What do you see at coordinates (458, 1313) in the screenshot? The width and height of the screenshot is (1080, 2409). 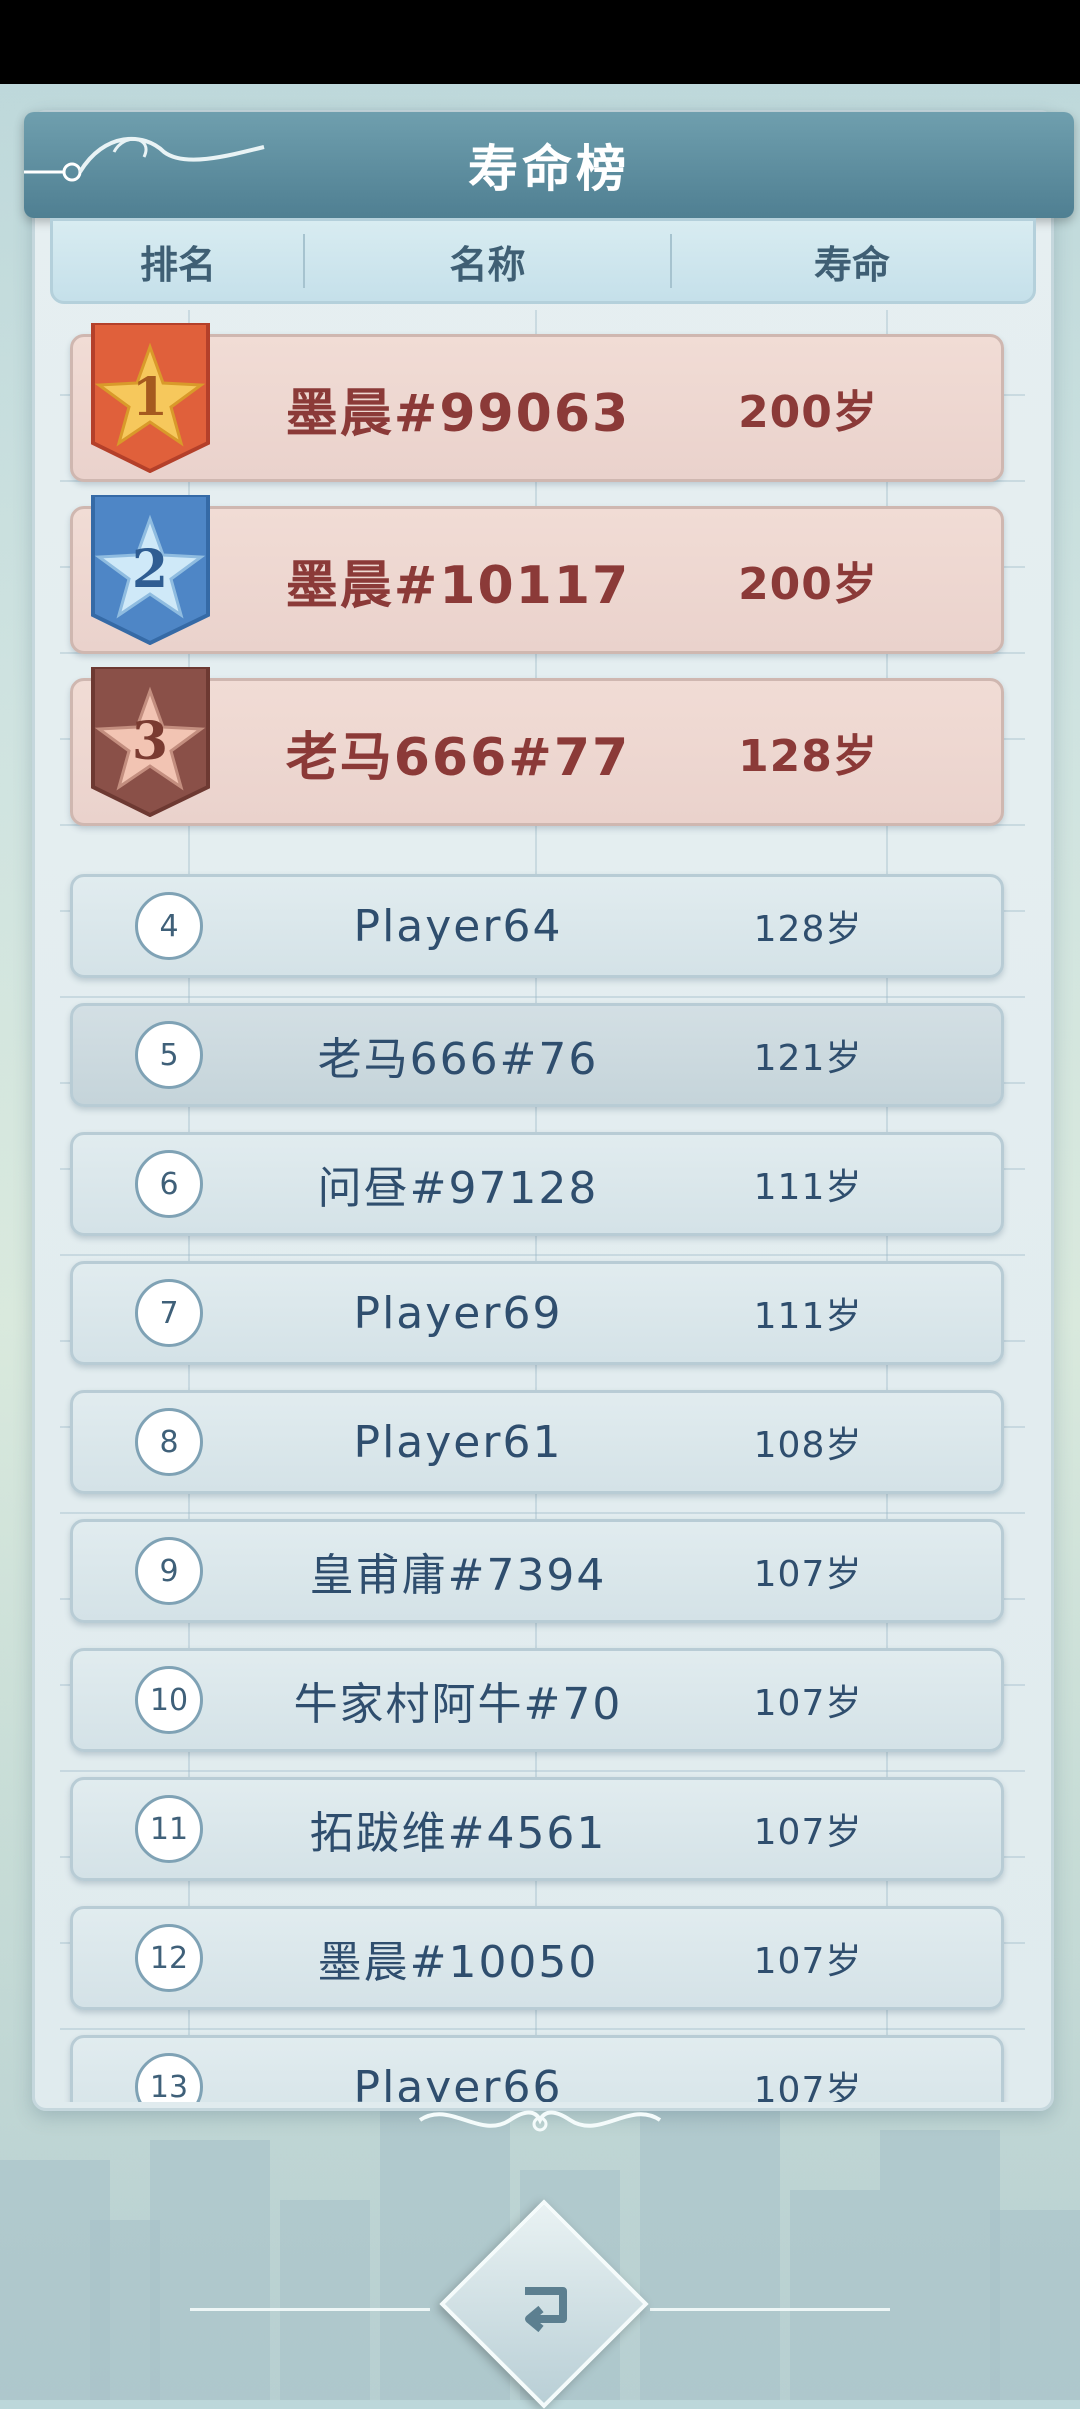 I see `player-name: Player69` at bounding box center [458, 1313].